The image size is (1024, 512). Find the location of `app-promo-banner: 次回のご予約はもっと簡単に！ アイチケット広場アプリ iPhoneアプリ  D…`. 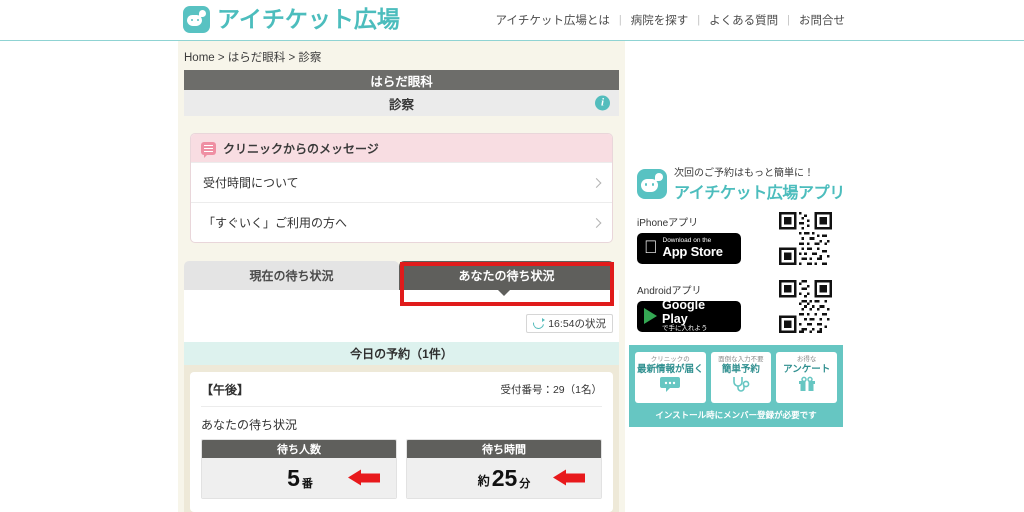

app-promo-banner: 次回のご予約はもっと簡単に！ アイチケット広場アプリ iPhoneアプリ  D… is located at coordinates (737, 292).